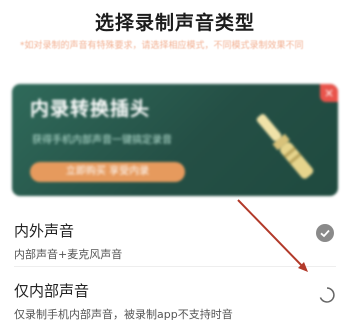 This screenshot has width=350, height=326. What do you see at coordinates (325, 233) in the screenshot?
I see `check-circle-icon` at bounding box center [325, 233].